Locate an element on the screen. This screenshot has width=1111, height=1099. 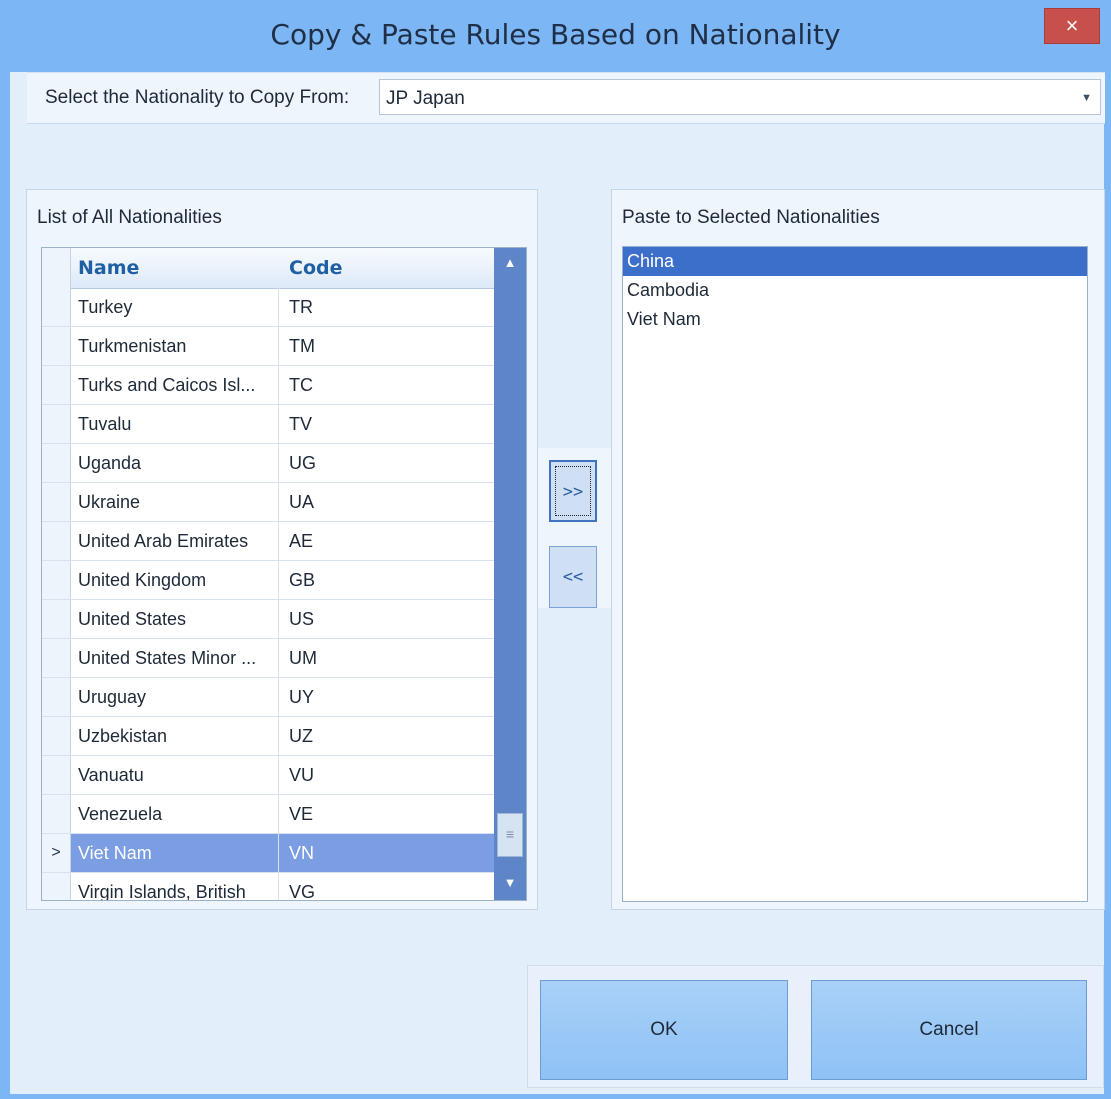
copy-from-dropdown: JP Japan ▼ is located at coordinates (740, 97).